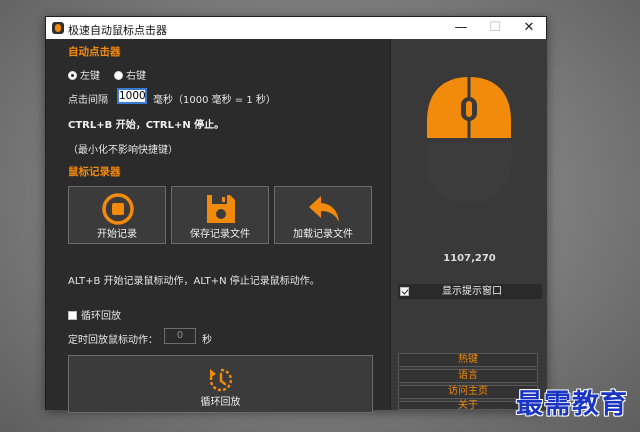  I want to click on recorder-title: 鼠标记录器, so click(94, 172).